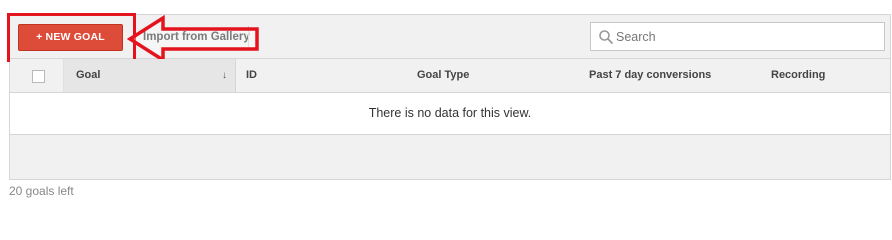  What do you see at coordinates (251, 75) in the screenshot?
I see `column-header-id: ID` at bounding box center [251, 75].